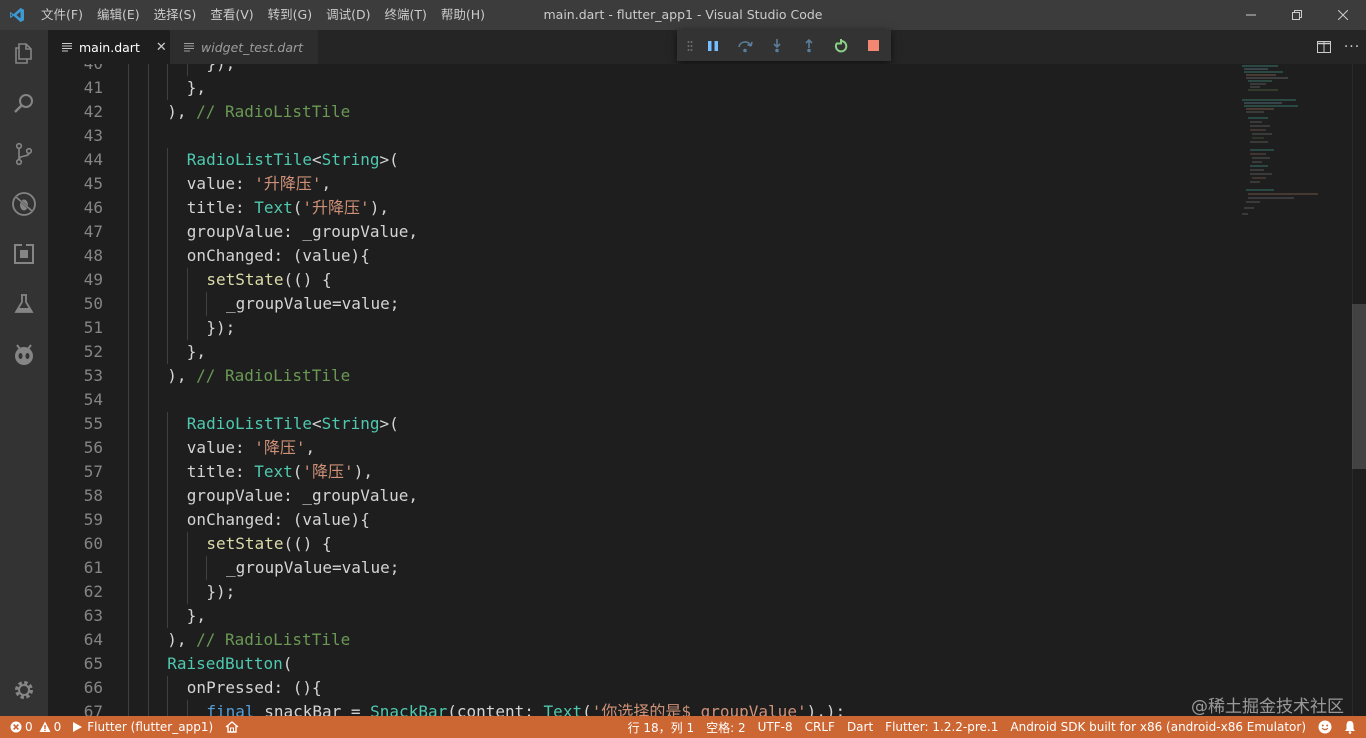 The height and width of the screenshot is (738, 1366). Describe the element at coordinates (638, 136) in the screenshot. I see `code-line: 43` at that location.